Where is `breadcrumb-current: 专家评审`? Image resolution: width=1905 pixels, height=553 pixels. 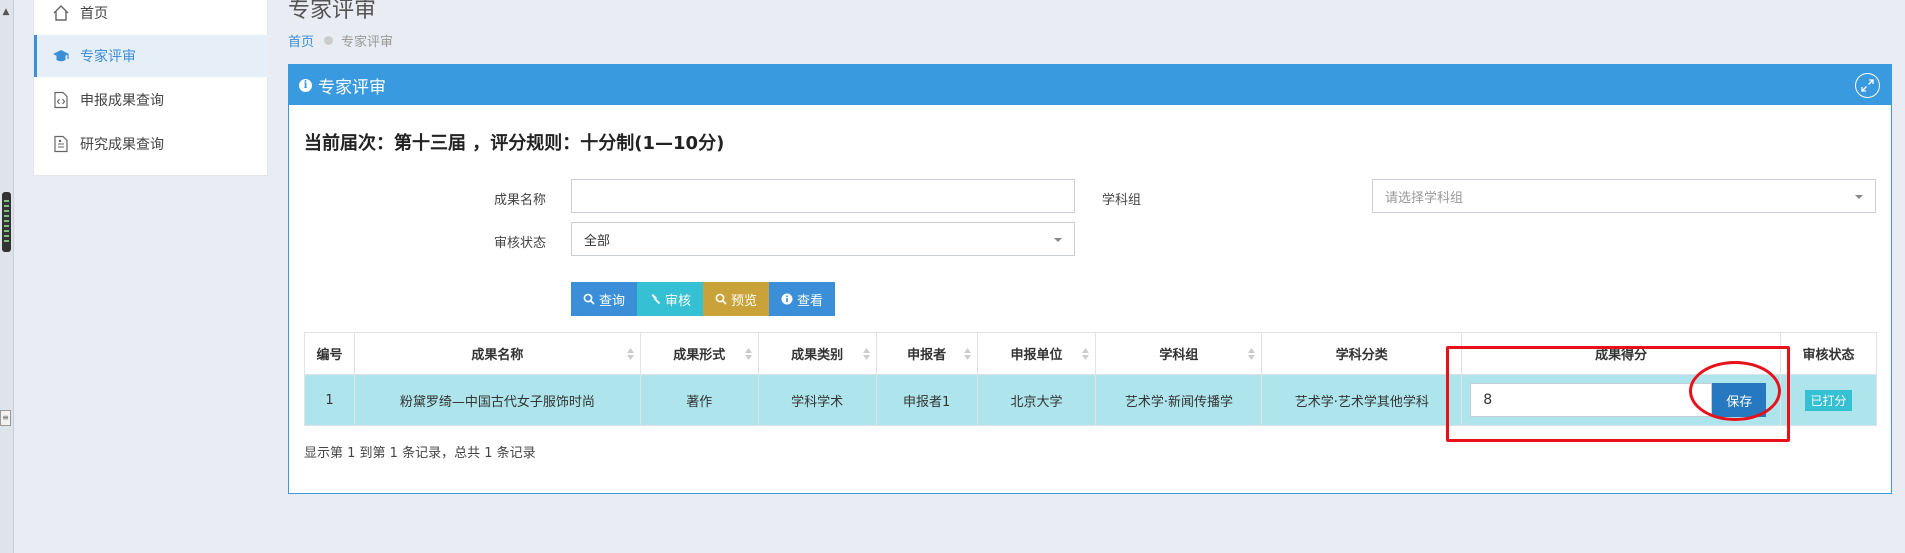 breadcrumb-current: 专家评审 is located at coordinates (367, 42).